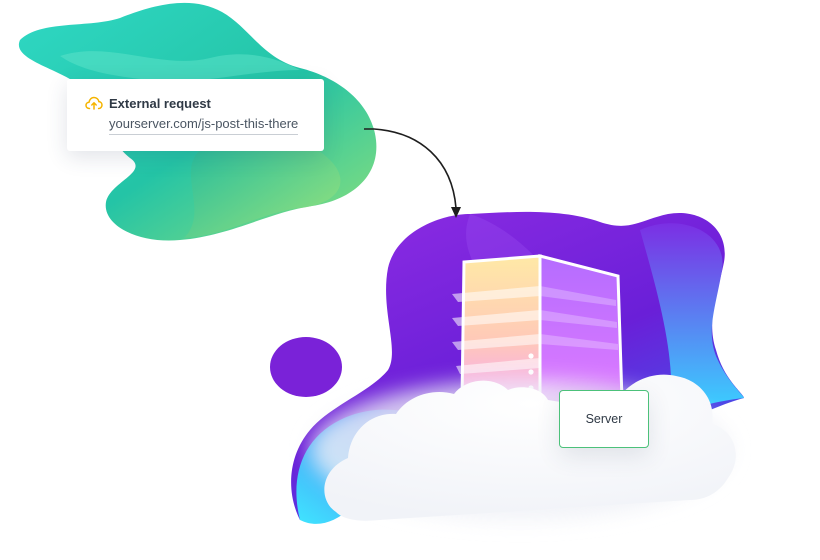 Image resolution: width=820 pixels, height=560 pixels. Describe the element at coordinates (412, 173) in the screenshot. I see `connector-arrow` at that location.